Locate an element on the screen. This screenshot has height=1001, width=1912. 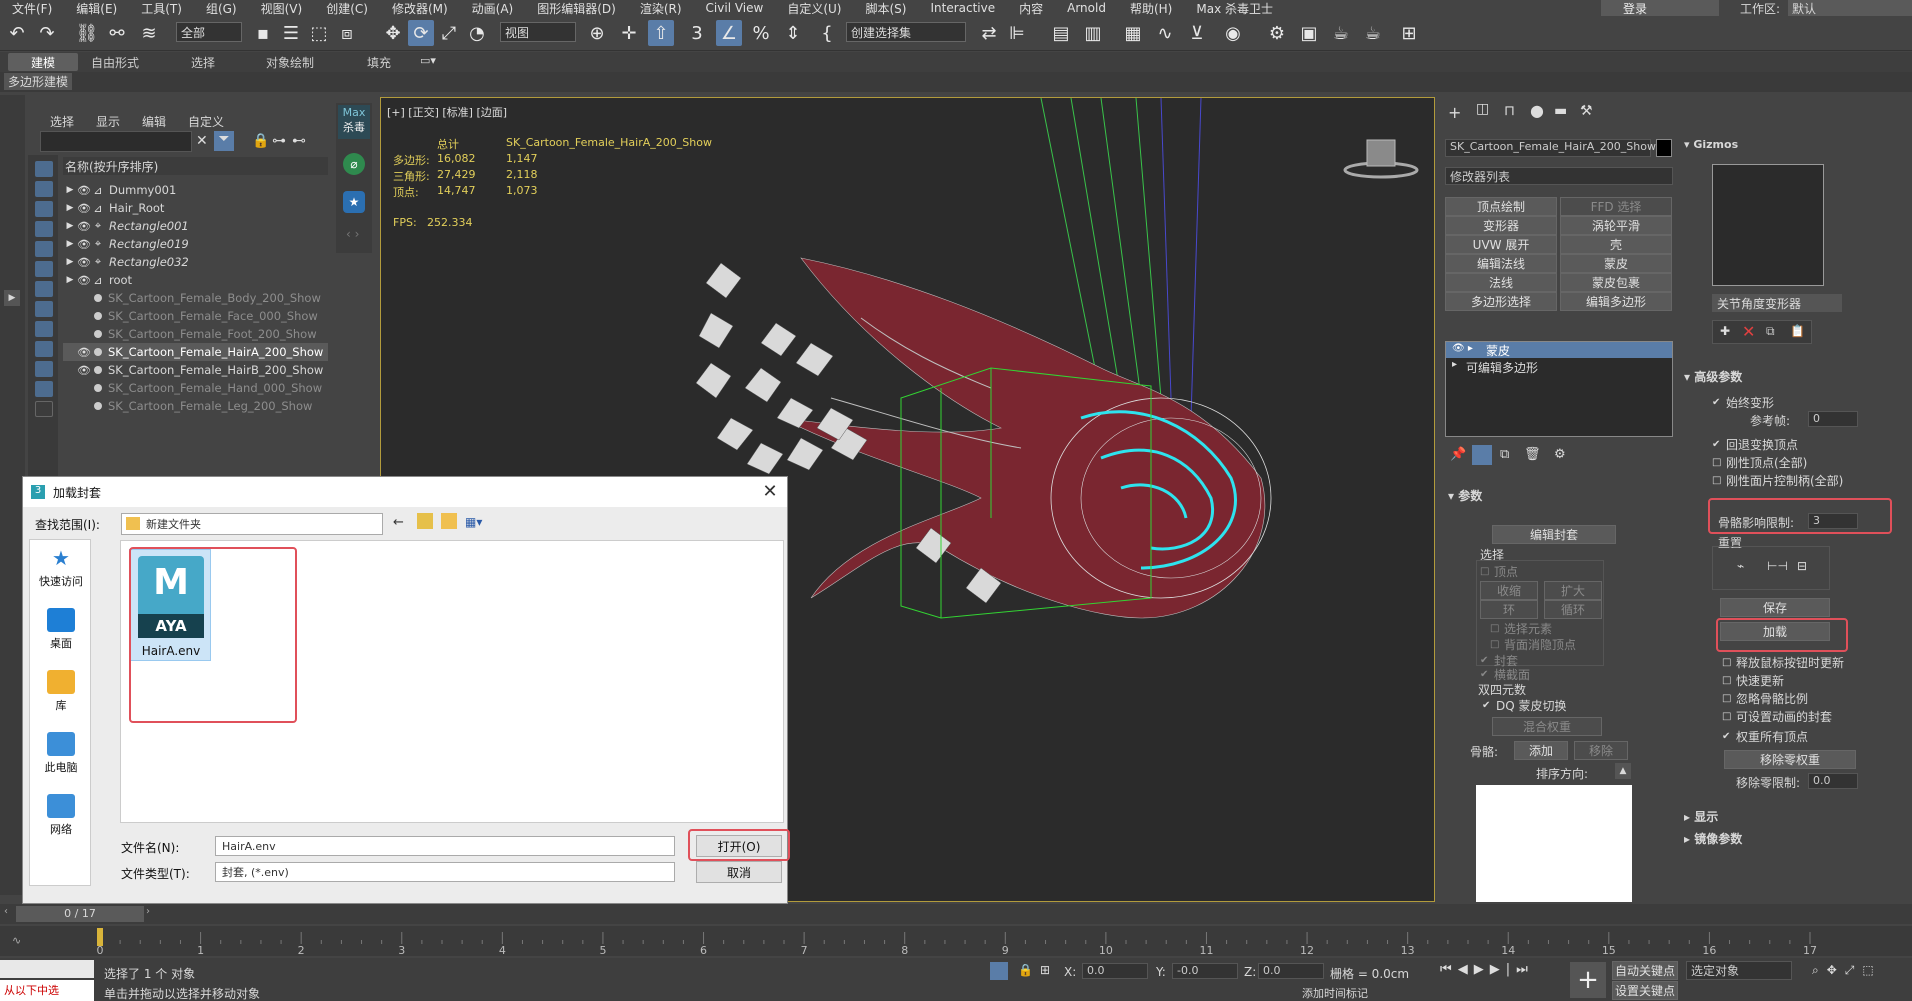
current-frame-marker is located at coordinates (100, 937).